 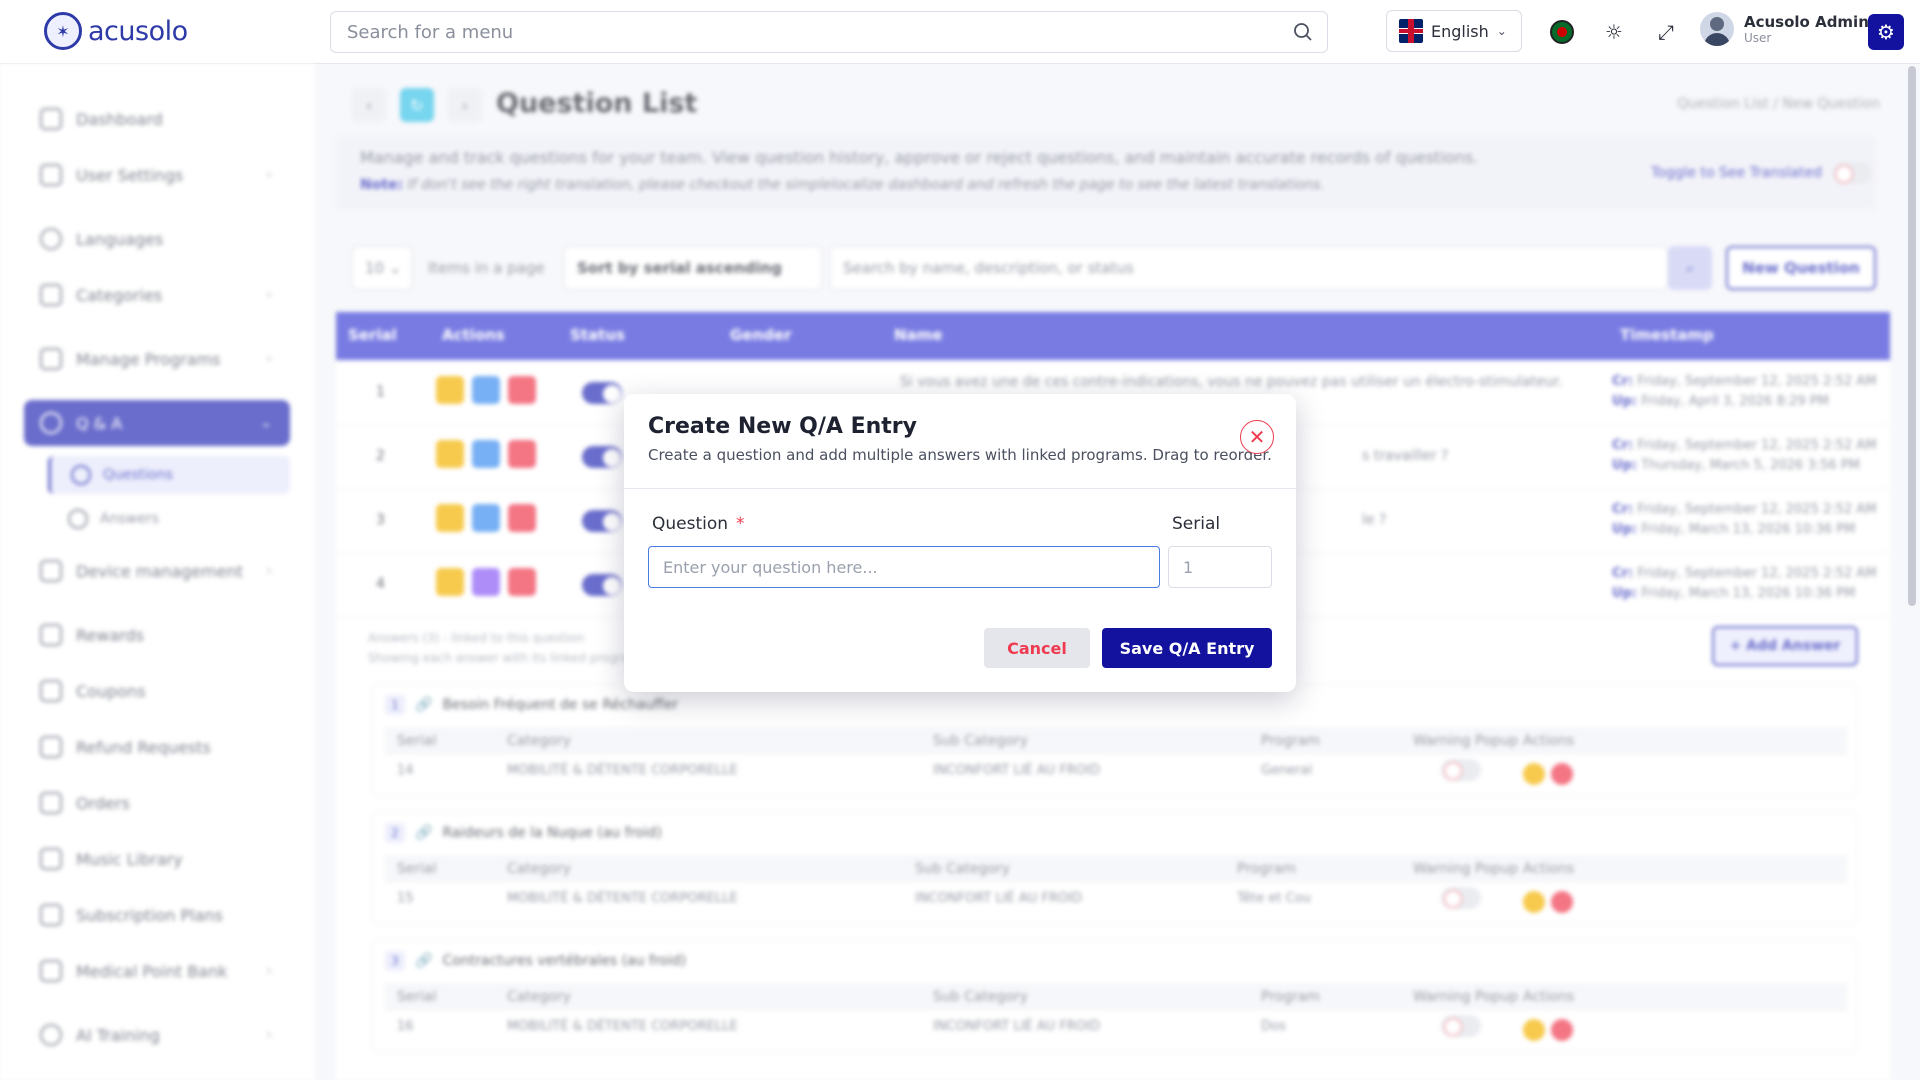 What do you see at coordinates (1196, 524) in the screenshot?
I see `serial-label: Serial` at bounding box center [1196, 524].